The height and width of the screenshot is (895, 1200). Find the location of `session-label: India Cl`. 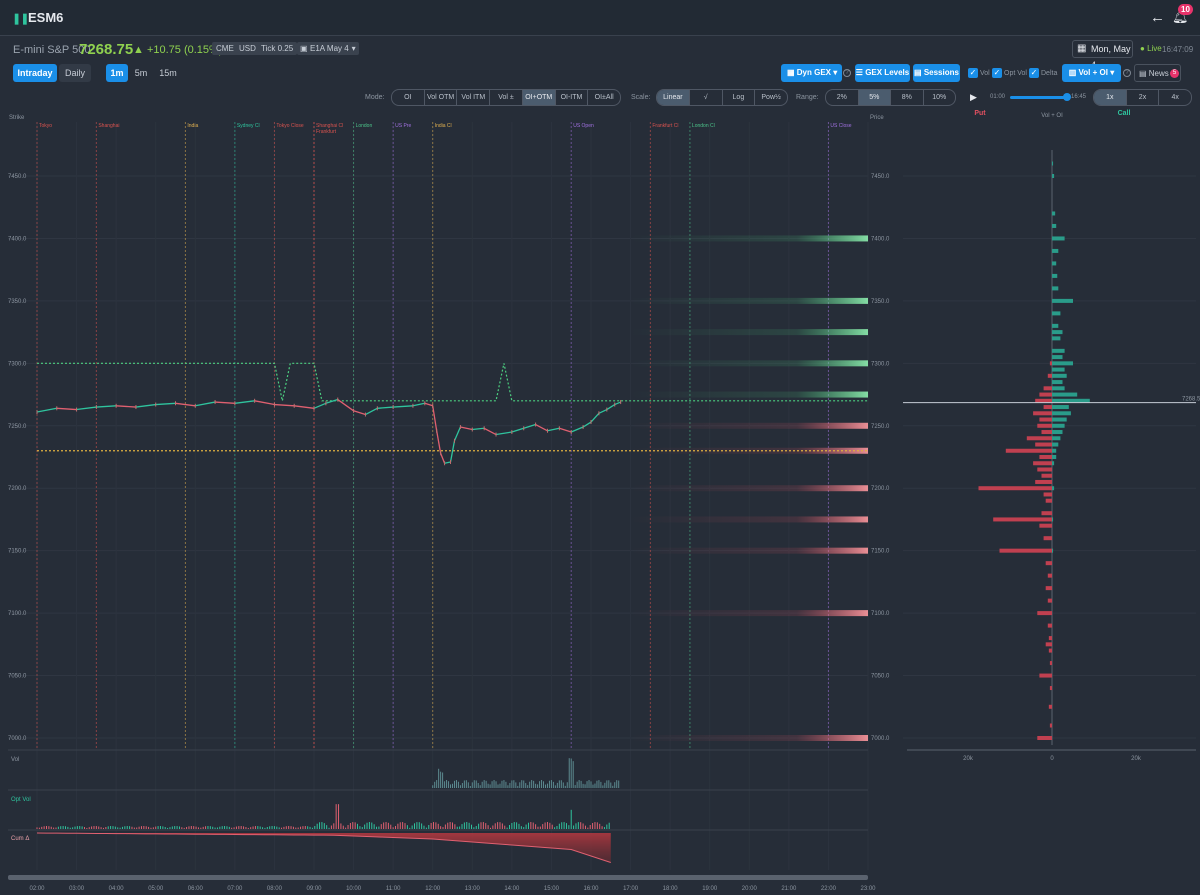

session-label: India Cl is located at coordinates (443, 126).